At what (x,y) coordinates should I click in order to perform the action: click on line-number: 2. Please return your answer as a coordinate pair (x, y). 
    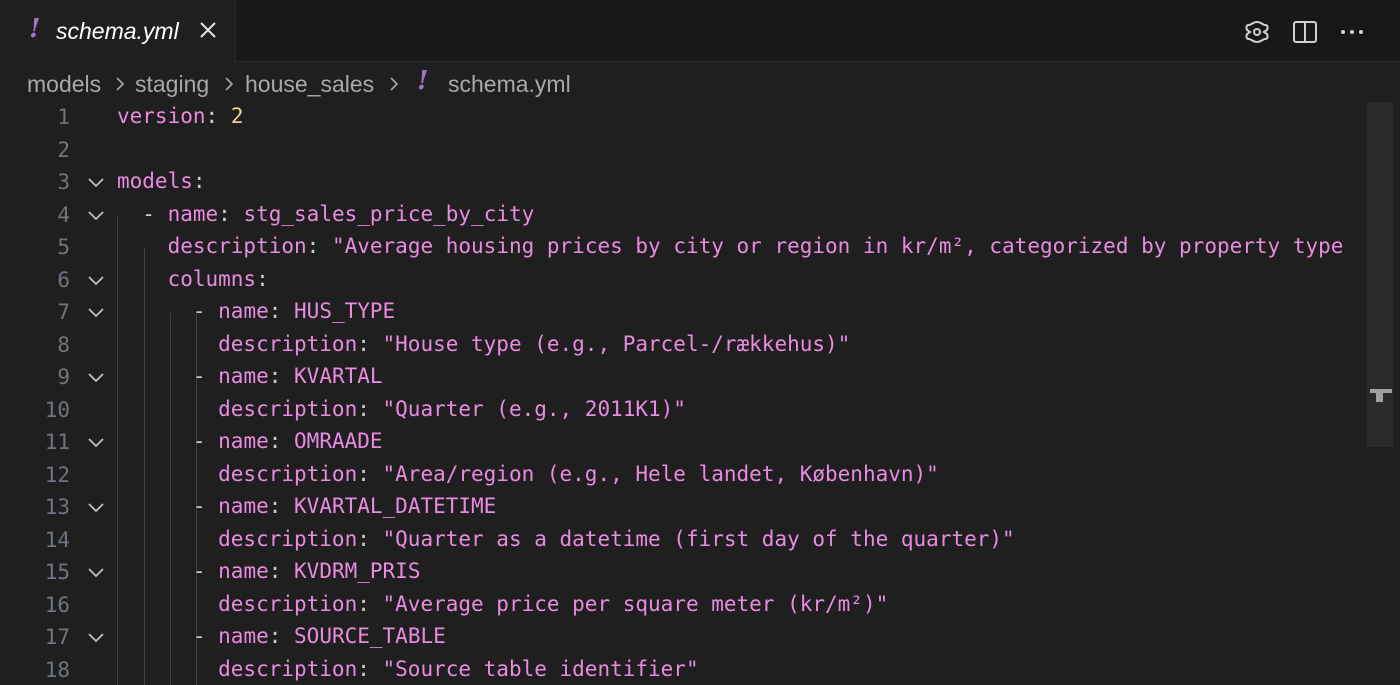
    Looking at the image, I should click on (63, 149).